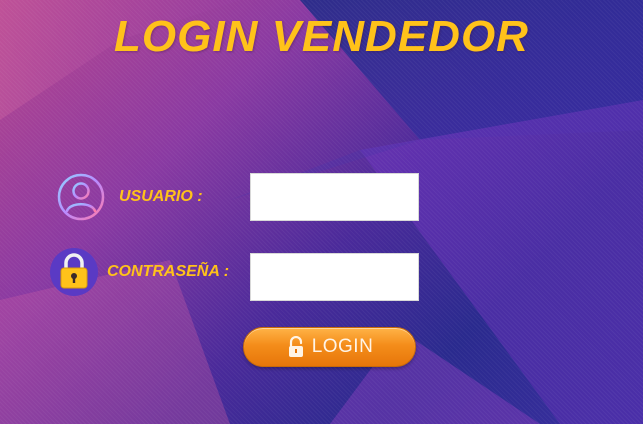  What do you see at coordinates (295, 346) in the screenshot?
I see `unlock-icon` at bounding box center [295, 346].